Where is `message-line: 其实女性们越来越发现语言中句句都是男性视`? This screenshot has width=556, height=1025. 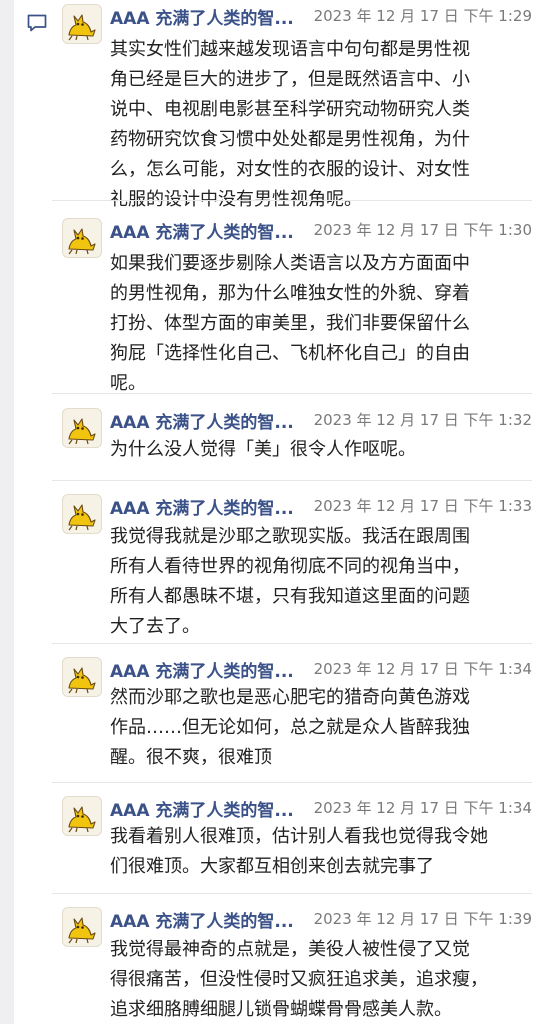 message-line: 其实女性们越来越发现语言中句句都是男性视 is located at coordinates (290, 49).